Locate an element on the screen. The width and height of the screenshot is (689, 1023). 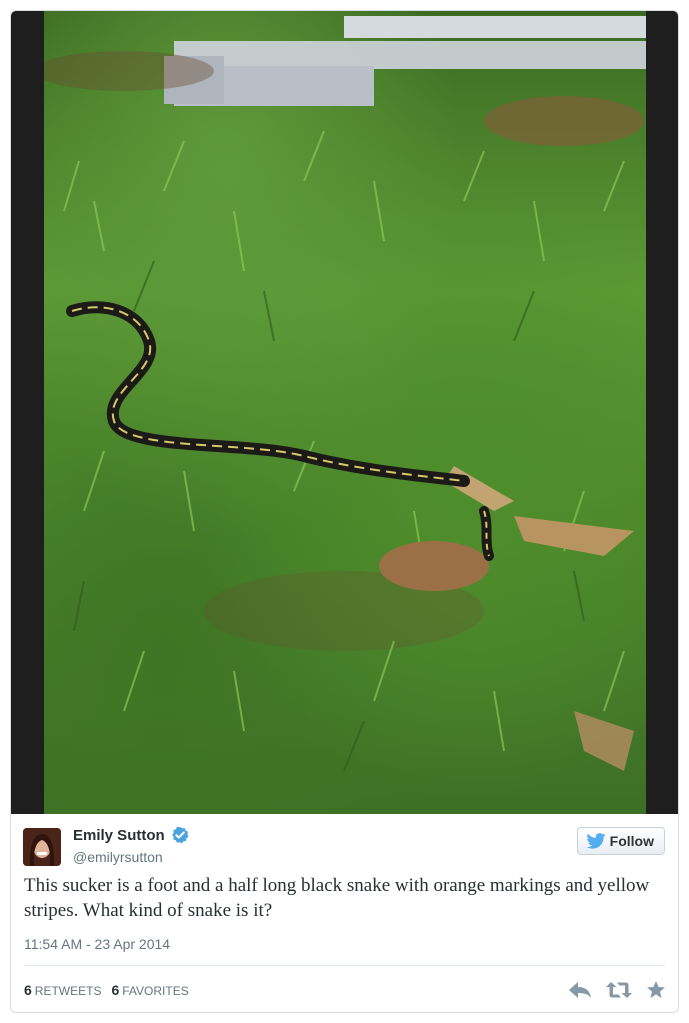
tweet-stats: 6 RETWEETS 6 FAVORITES is located at coordinates (106, 990).